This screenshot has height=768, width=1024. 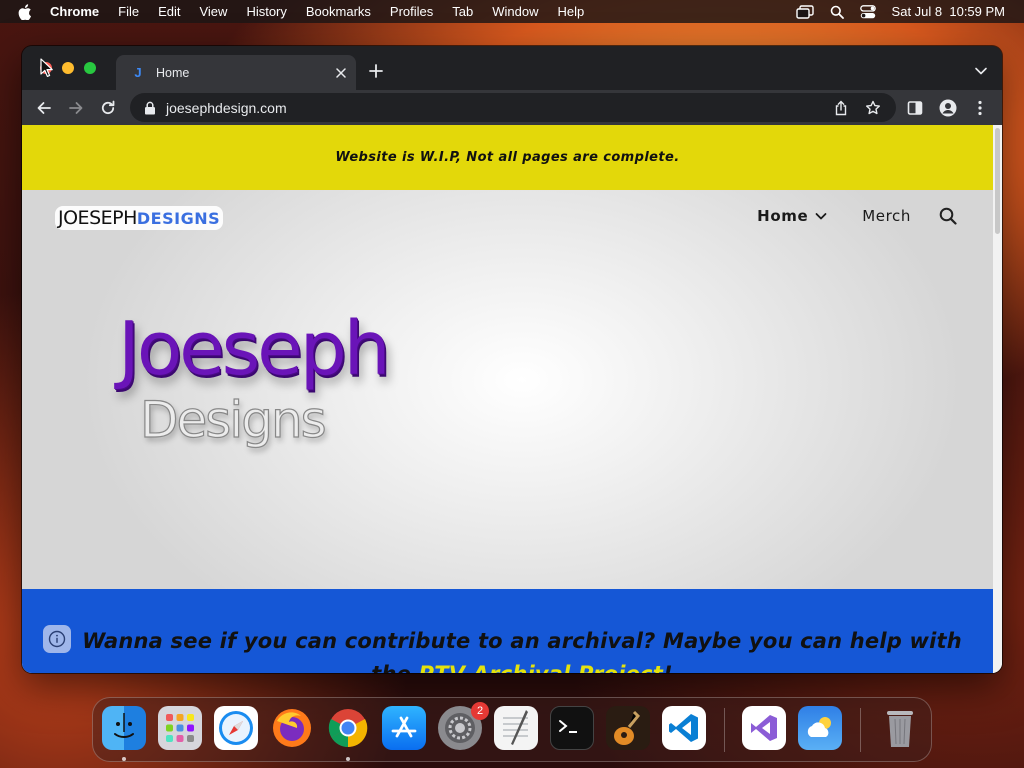 What do you see at coordinates (150, 108) in the screenshot?
I see `lock-icon` at bounding box center [150, 108].